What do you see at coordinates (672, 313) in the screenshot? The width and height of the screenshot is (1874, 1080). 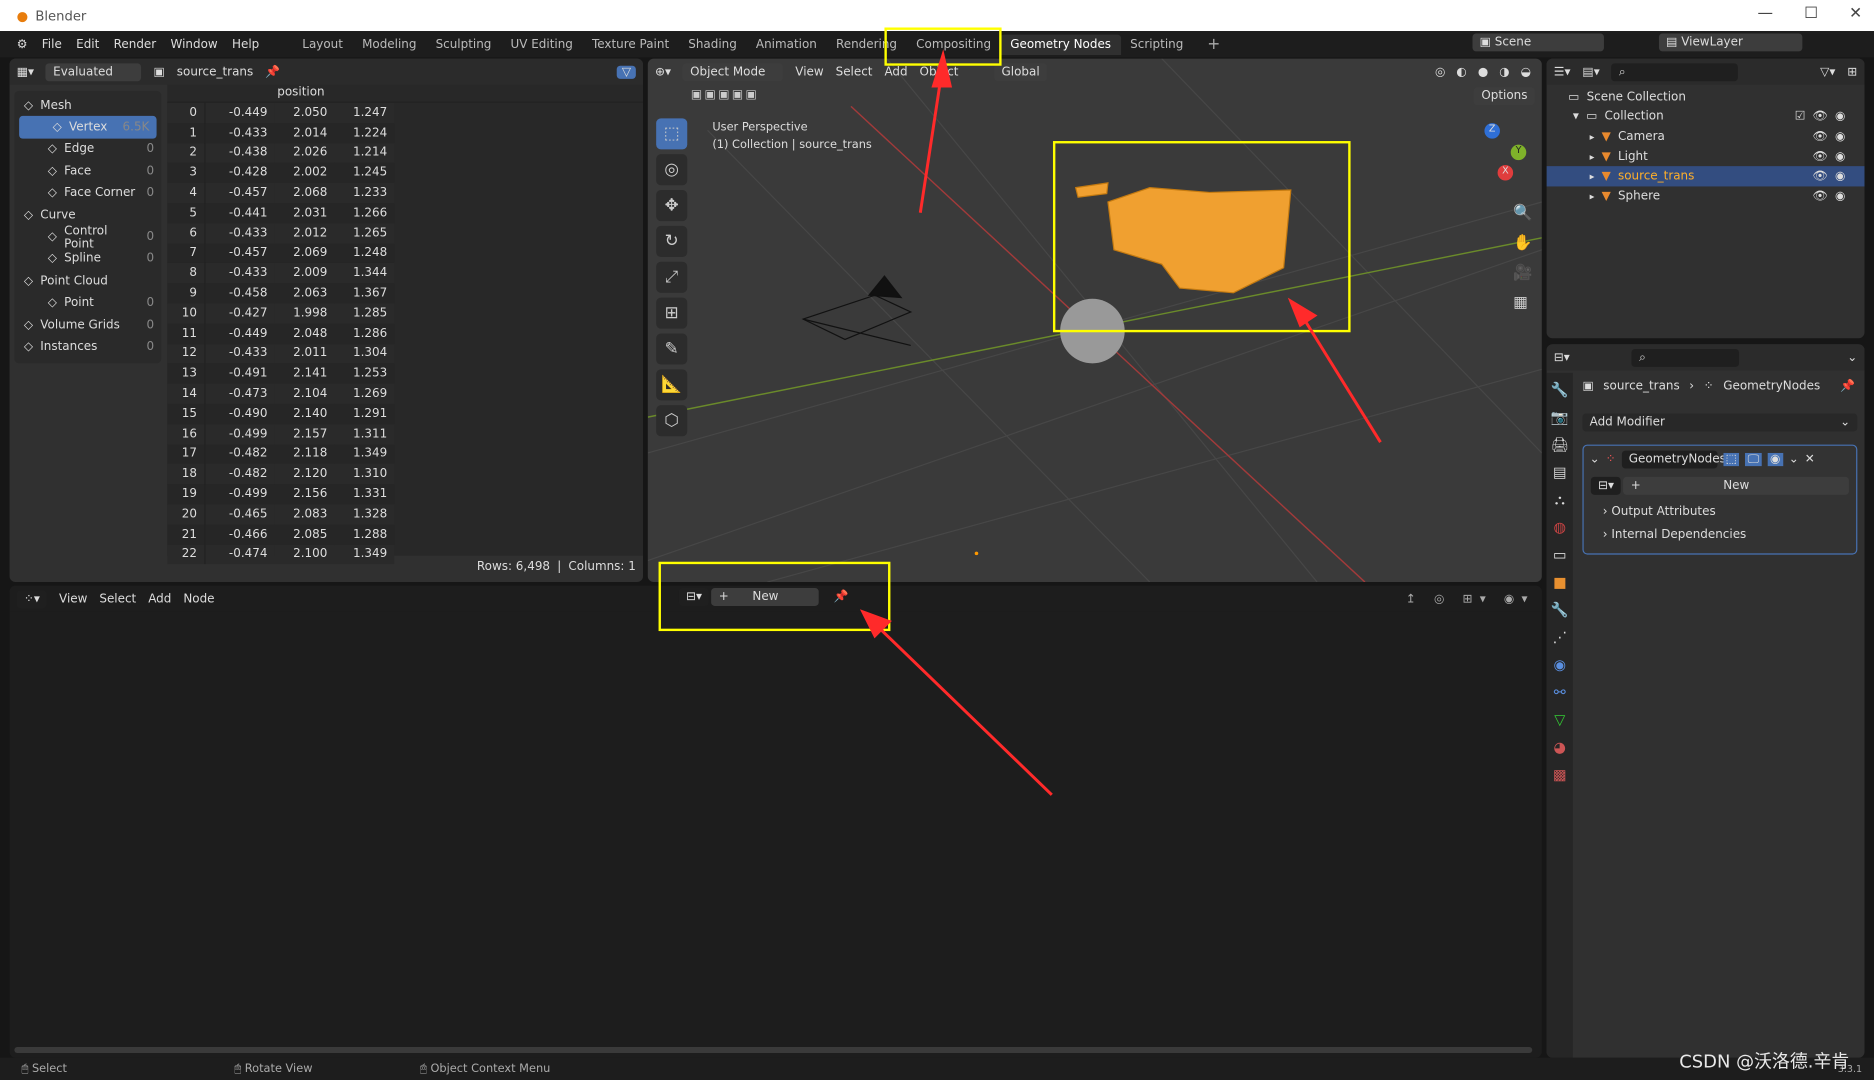 I see `transform-tool: ⊞` at bounding box center [672, 313].